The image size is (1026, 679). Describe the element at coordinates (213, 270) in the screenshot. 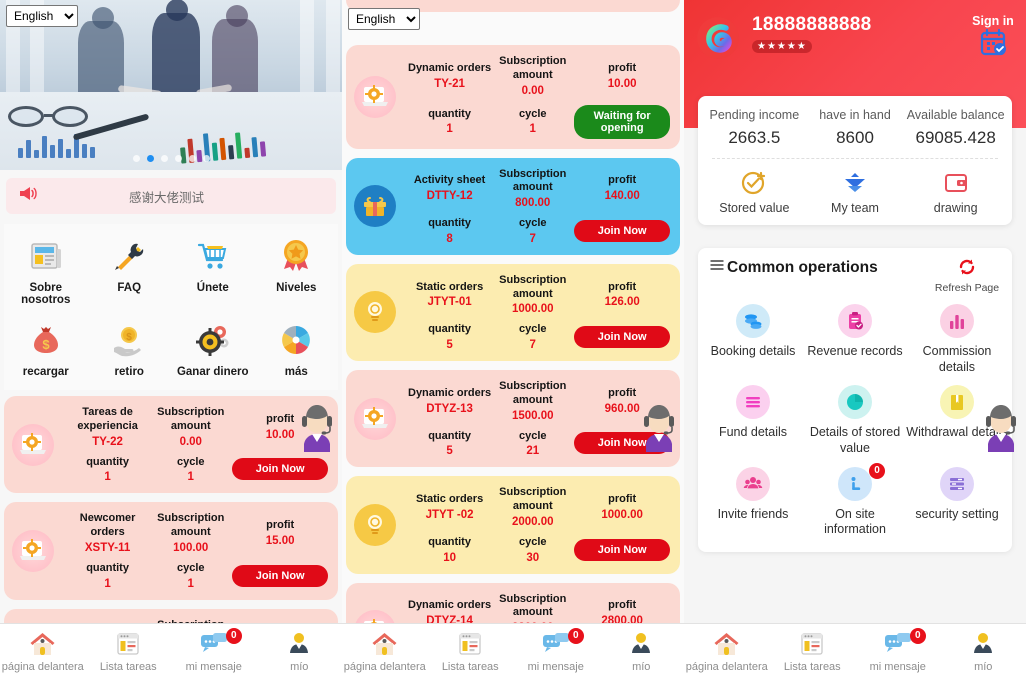

I see `menu-item-únete: Únete` at that location.